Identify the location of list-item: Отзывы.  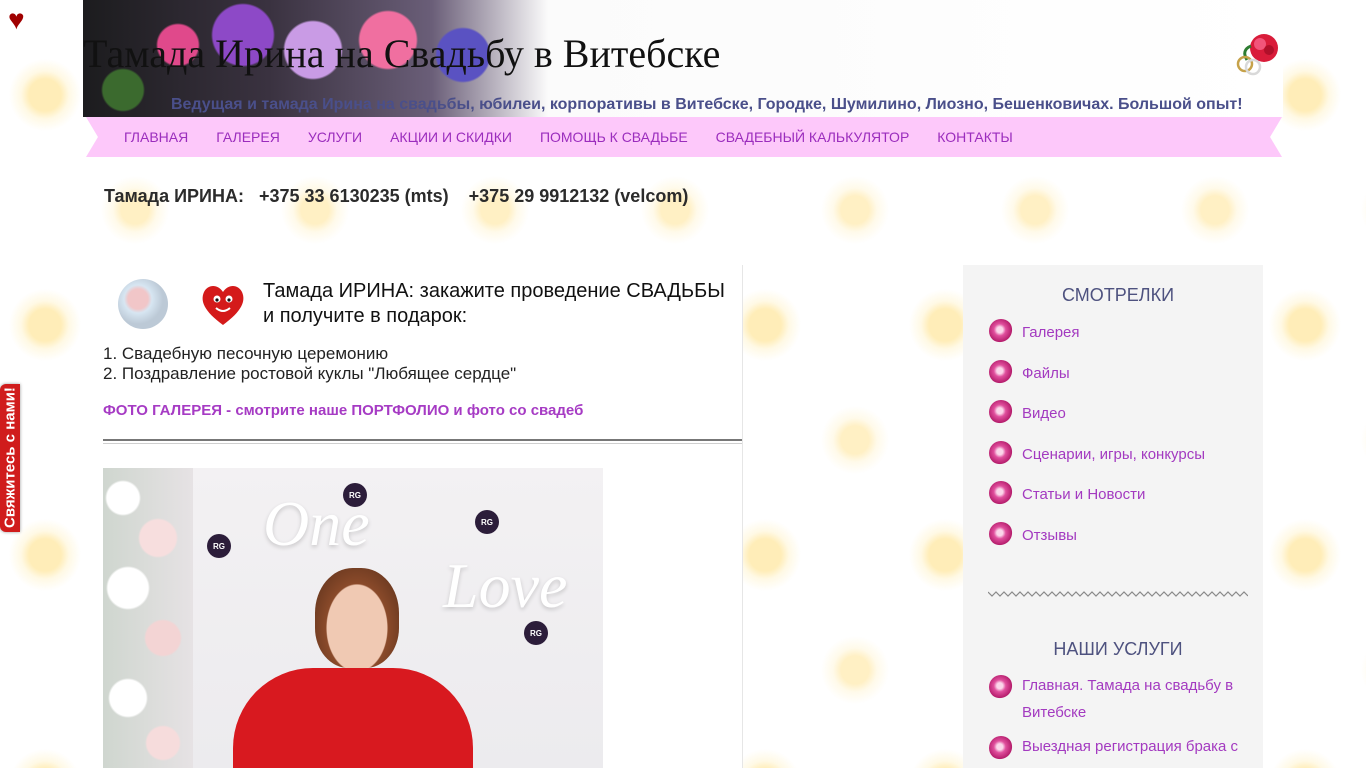
(1119, 534).